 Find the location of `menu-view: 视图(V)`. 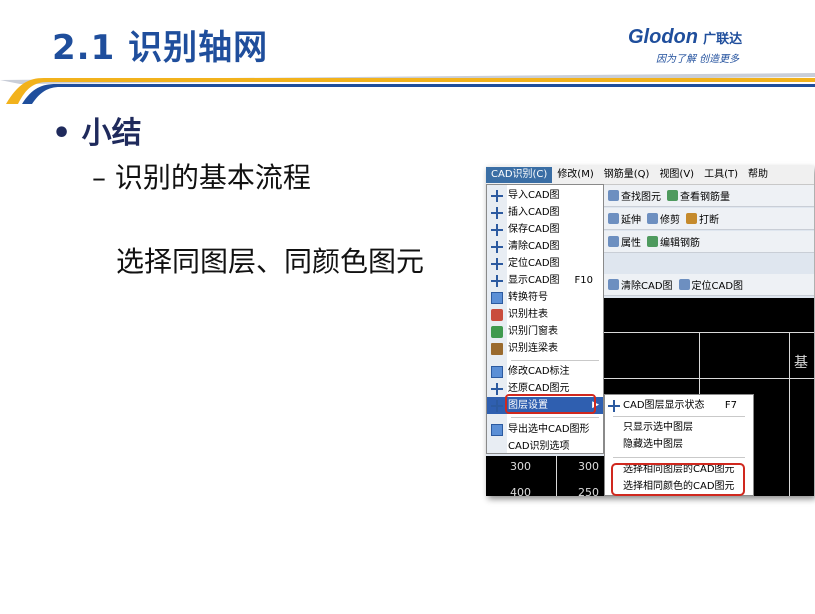

menu-view: 视图(V) is located at coordinates (676, 175).